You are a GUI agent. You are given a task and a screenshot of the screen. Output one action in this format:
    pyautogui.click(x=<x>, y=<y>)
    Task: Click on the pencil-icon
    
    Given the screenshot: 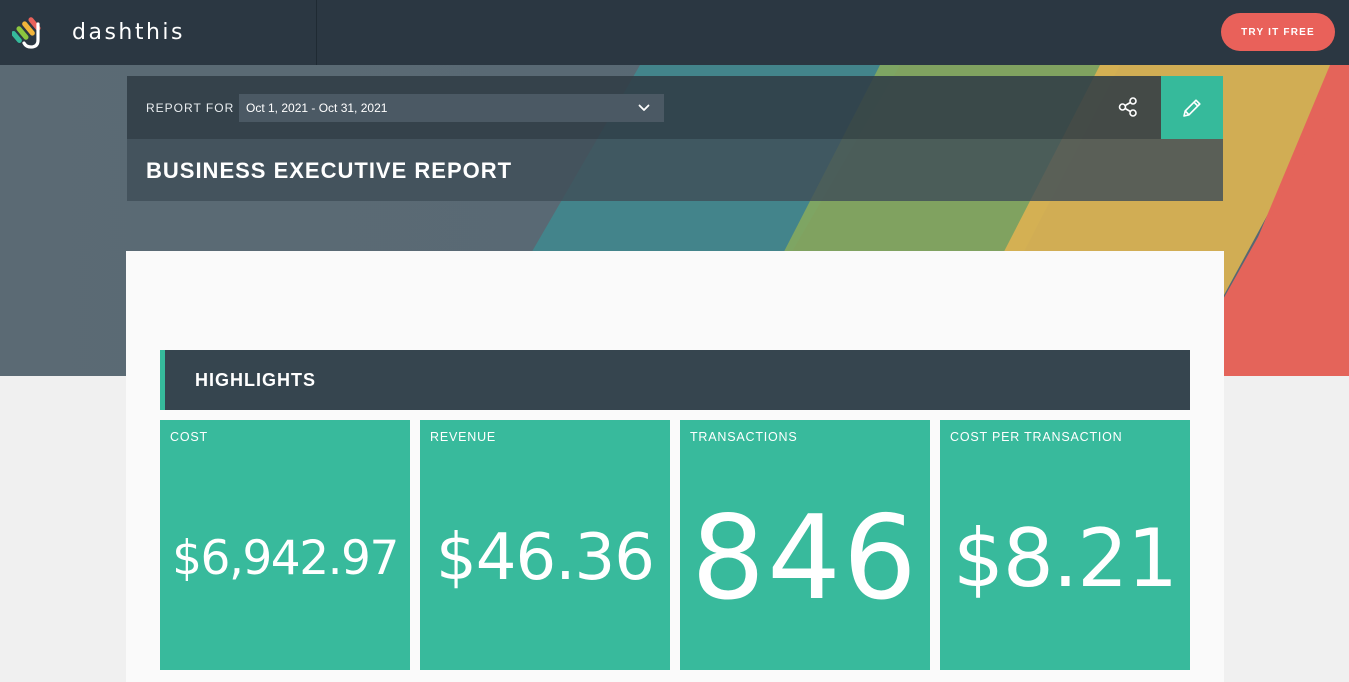 What is the action you would take?
    pyautogui.click(x=1192, y=107)
    